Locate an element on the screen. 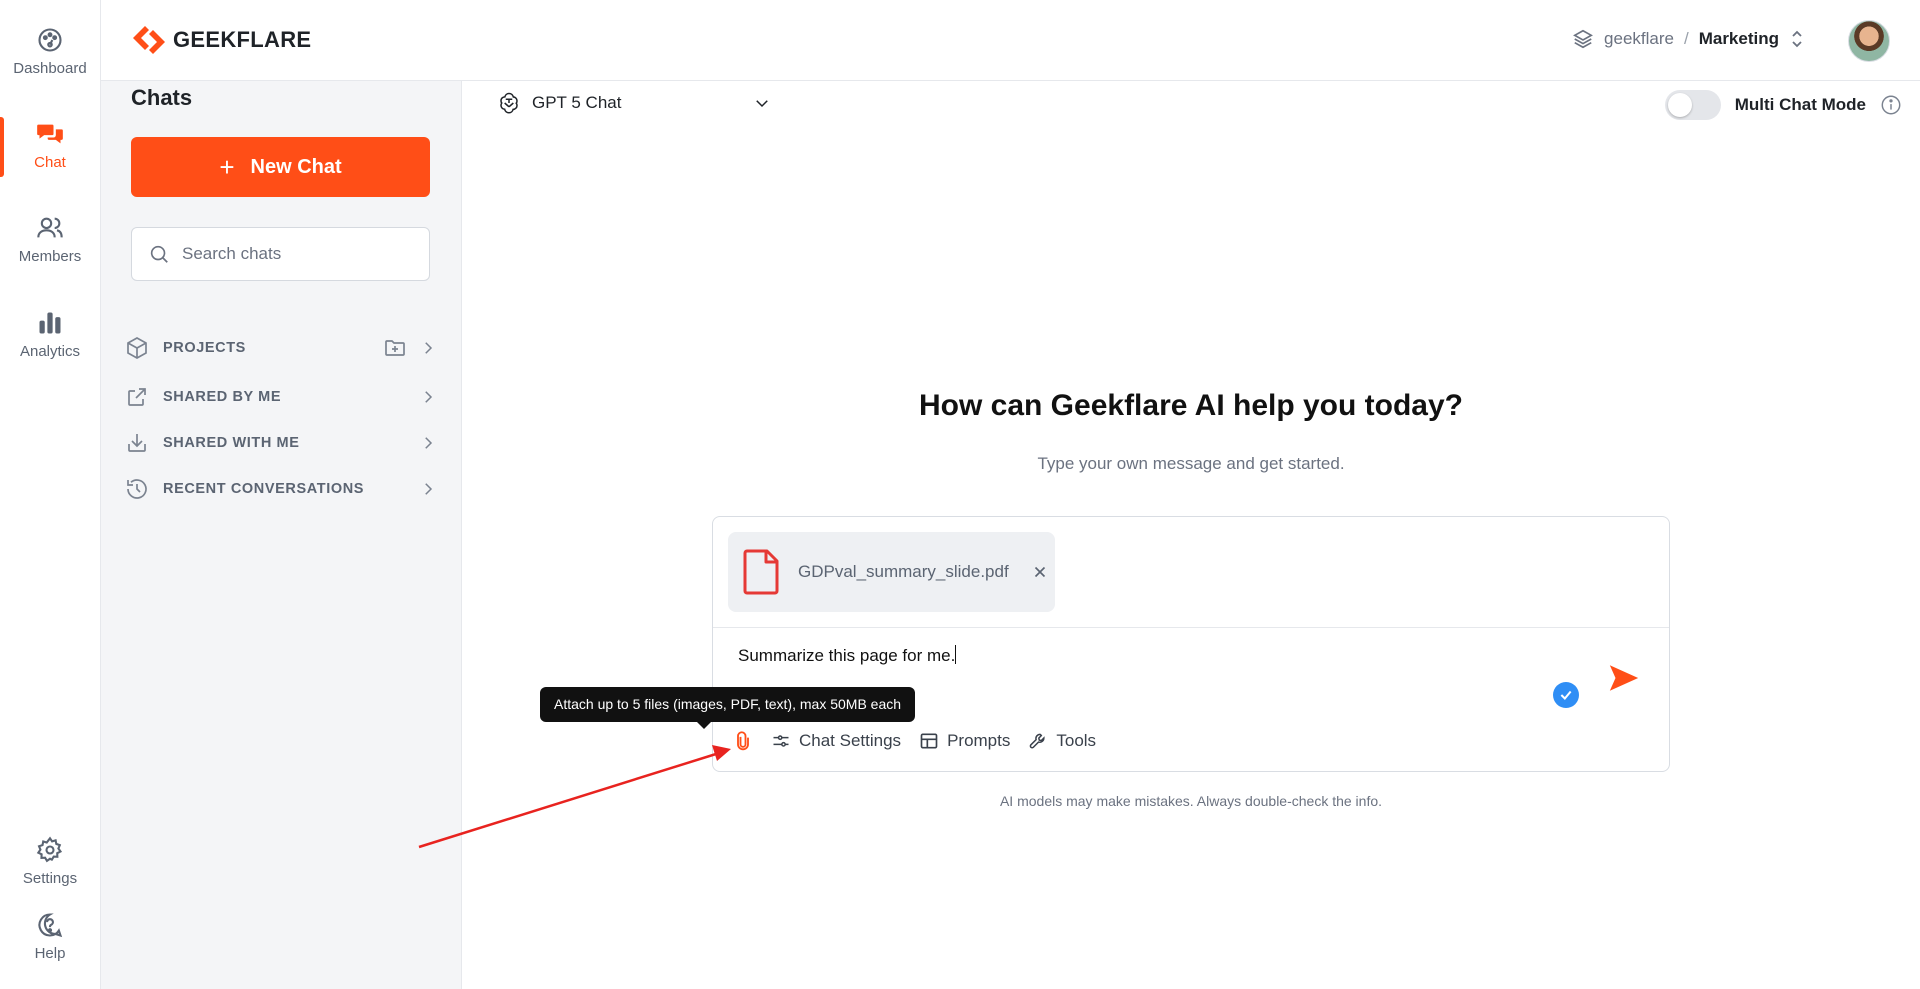 This screenshot has width=1920, height=989. history-icon is located at coordinates (137, 489).